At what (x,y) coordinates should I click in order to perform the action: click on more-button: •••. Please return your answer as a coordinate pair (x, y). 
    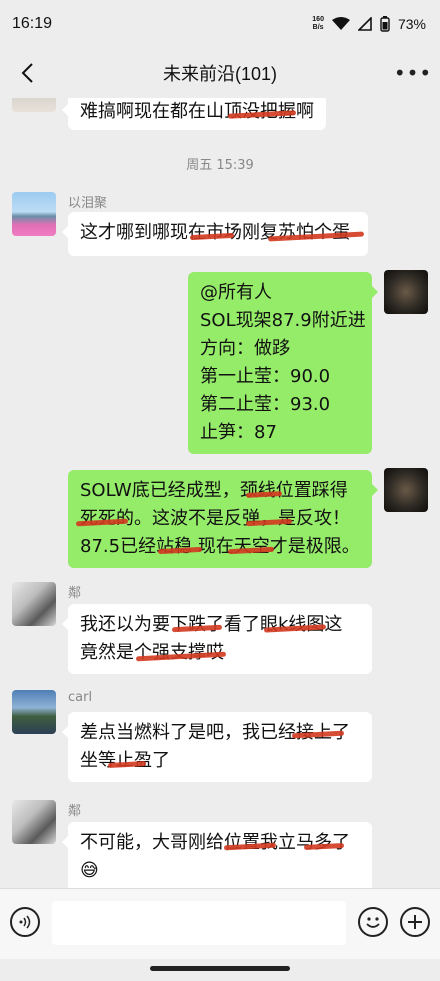
    Looking at the image, I should click on (413, 73).